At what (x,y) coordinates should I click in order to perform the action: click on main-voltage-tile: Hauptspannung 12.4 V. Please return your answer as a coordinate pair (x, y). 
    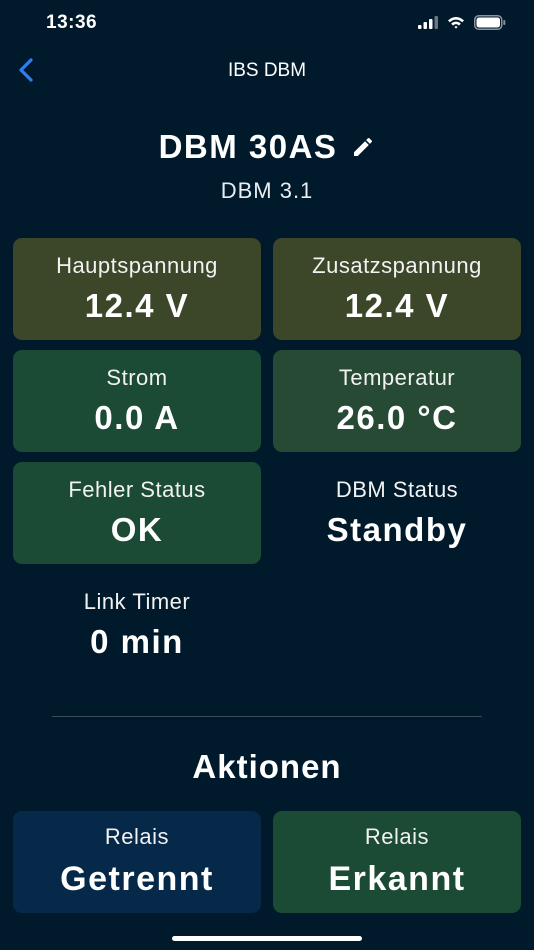
    Looking at the image, I should click on (137, 289).